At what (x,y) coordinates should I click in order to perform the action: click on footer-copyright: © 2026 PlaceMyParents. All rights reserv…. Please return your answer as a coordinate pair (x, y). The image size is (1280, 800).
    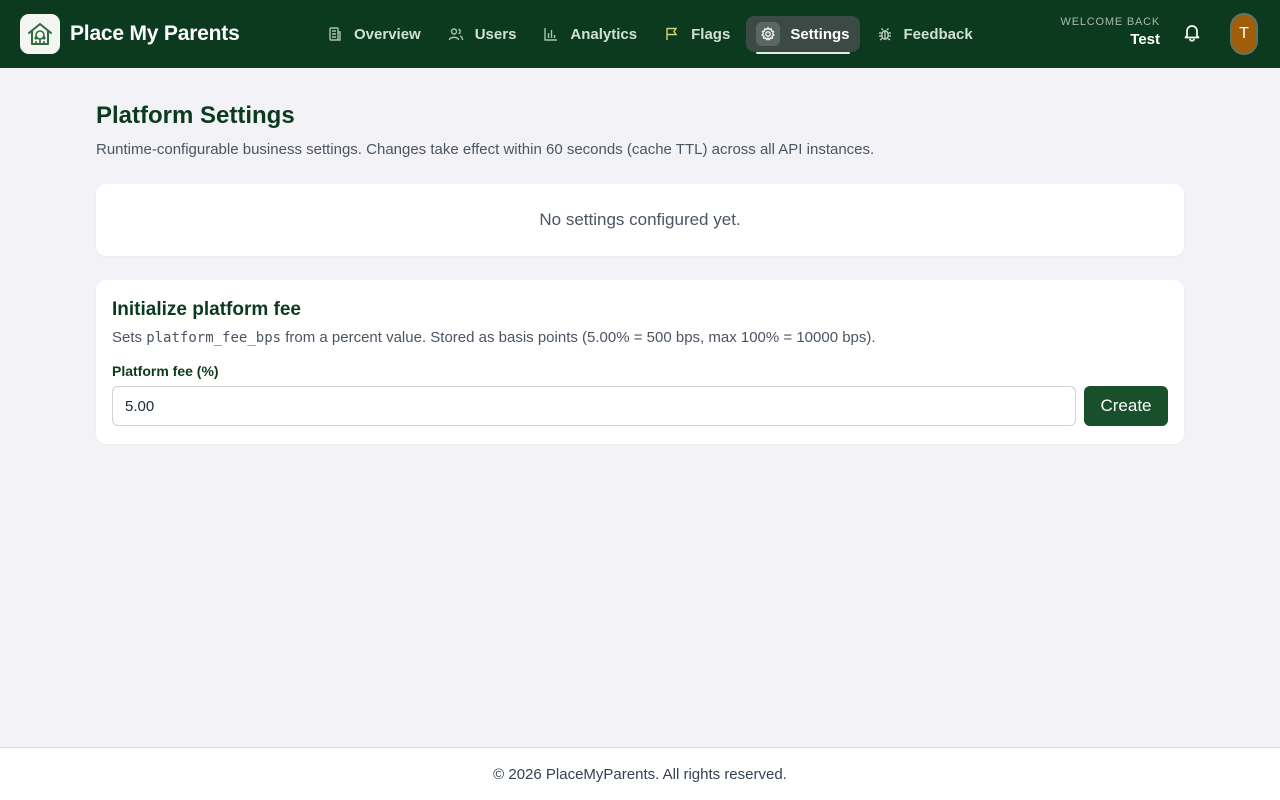
    Looking at the image, I should click on (640, 774).